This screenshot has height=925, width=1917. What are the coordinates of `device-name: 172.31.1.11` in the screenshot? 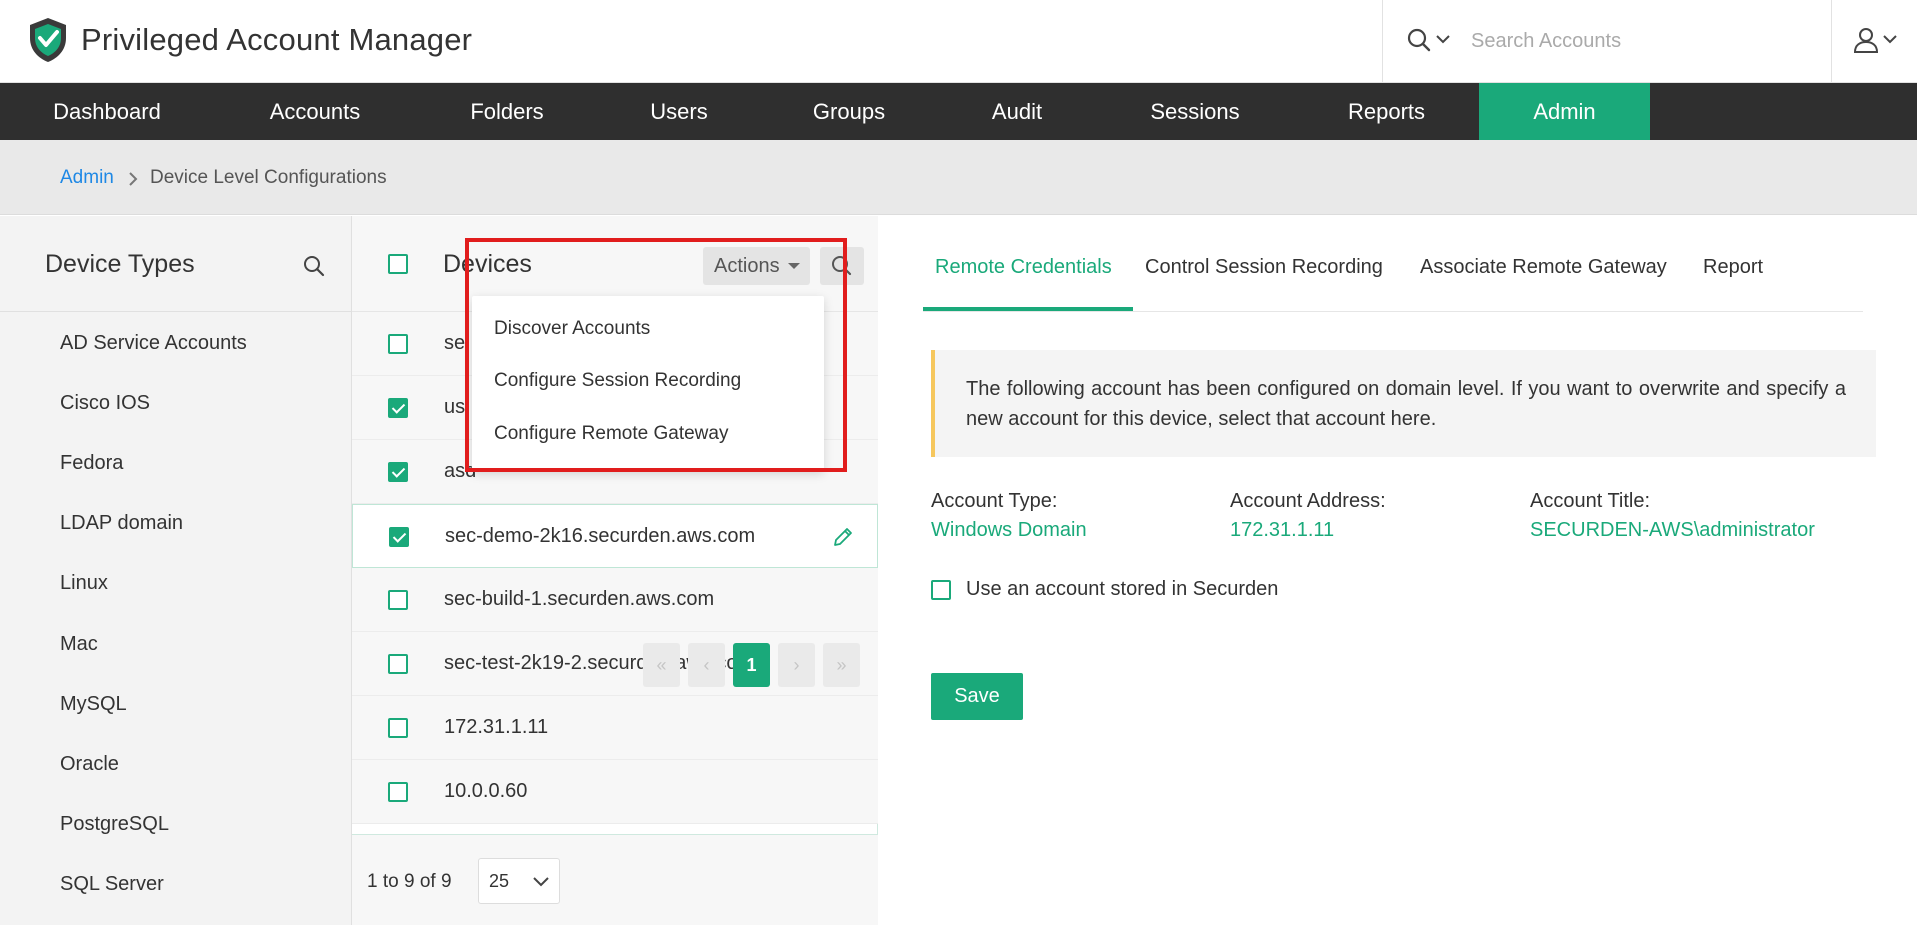 It's located at (496, 727).